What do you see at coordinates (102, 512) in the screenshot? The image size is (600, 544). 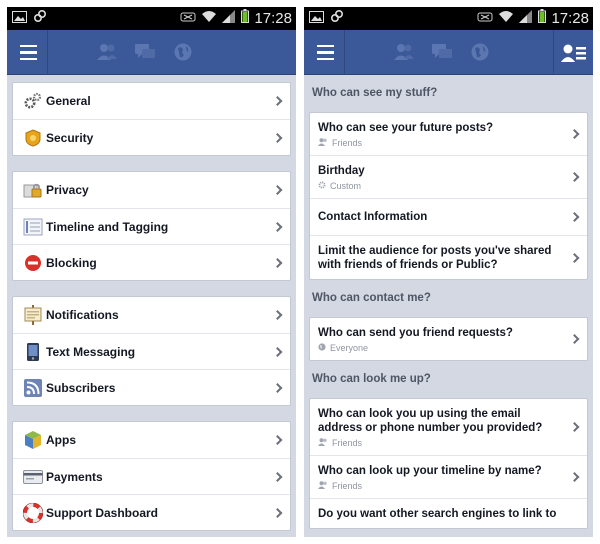 I see `settings-item-label: Support Dashboard` at bounding box center [102, 512].